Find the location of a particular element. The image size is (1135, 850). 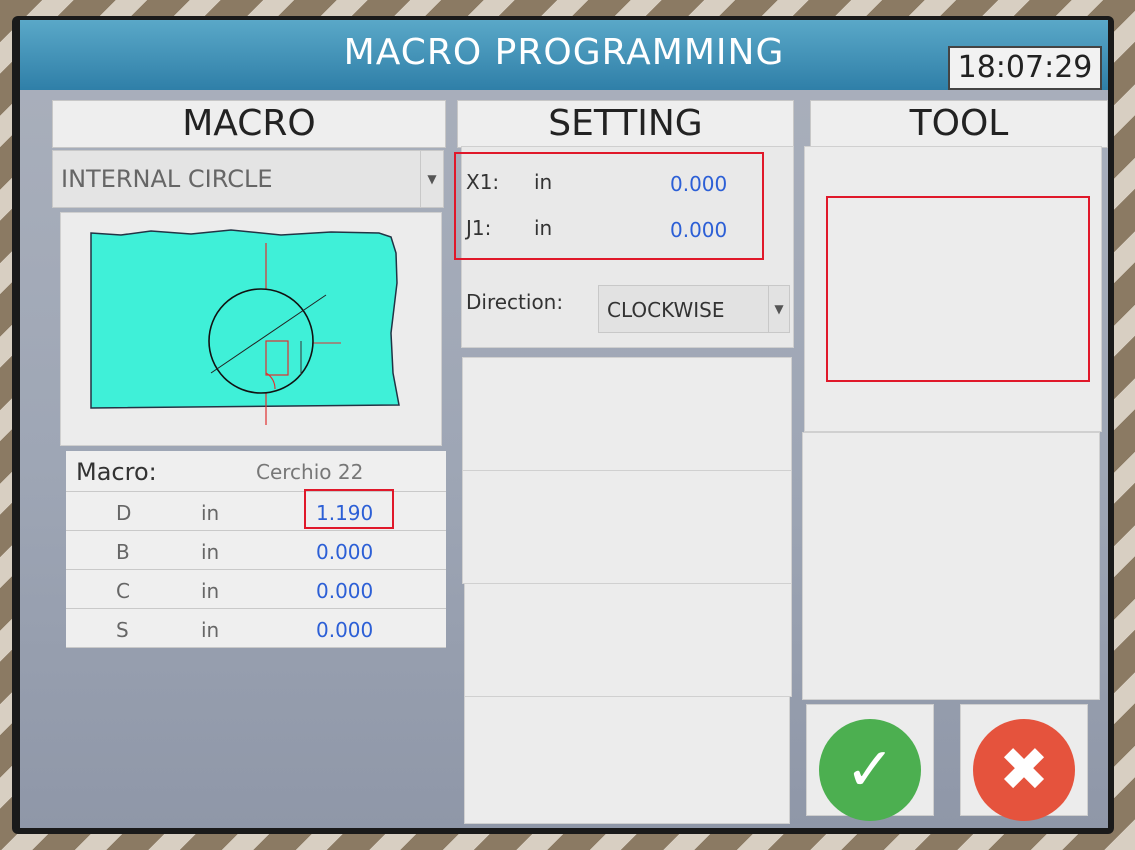

setting-header: SETTING is located at coordinates (625, 124).